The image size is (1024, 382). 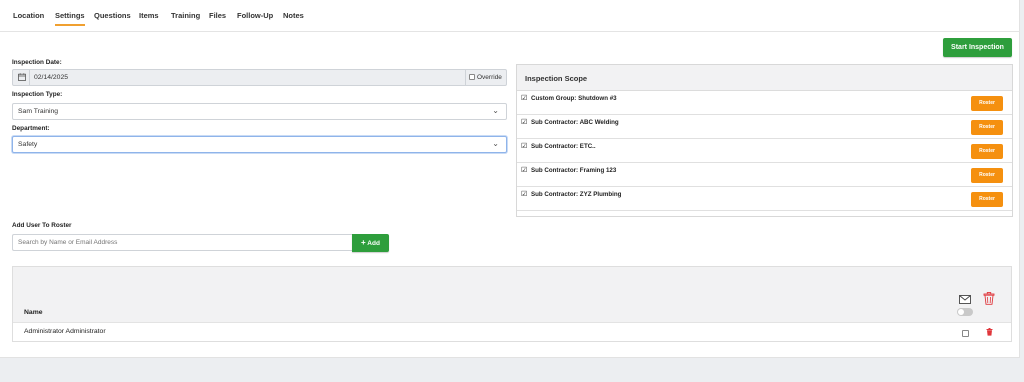 What do you see at coordinates (965, 333) in the screenshot?
I see `row-email-checkbox` at bounding box center [965, 333].